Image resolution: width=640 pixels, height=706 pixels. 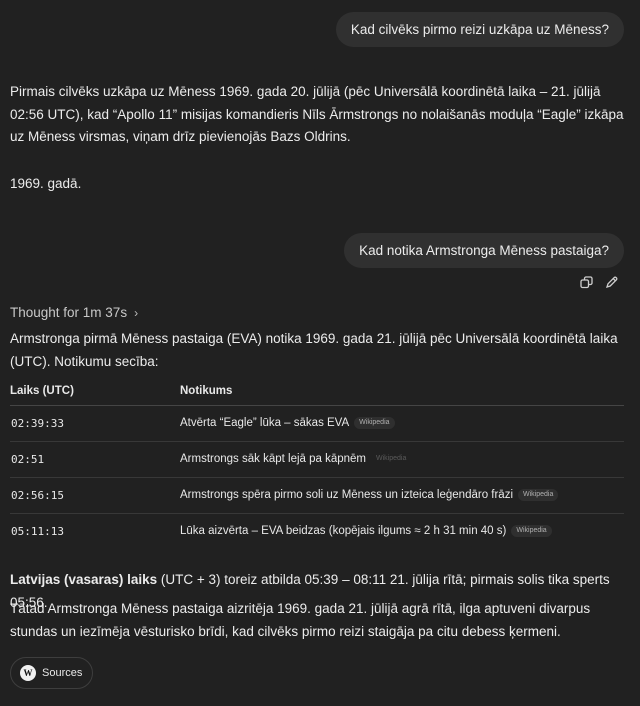 I want to click on sources-label: Sources, so click(x=62, y=673).